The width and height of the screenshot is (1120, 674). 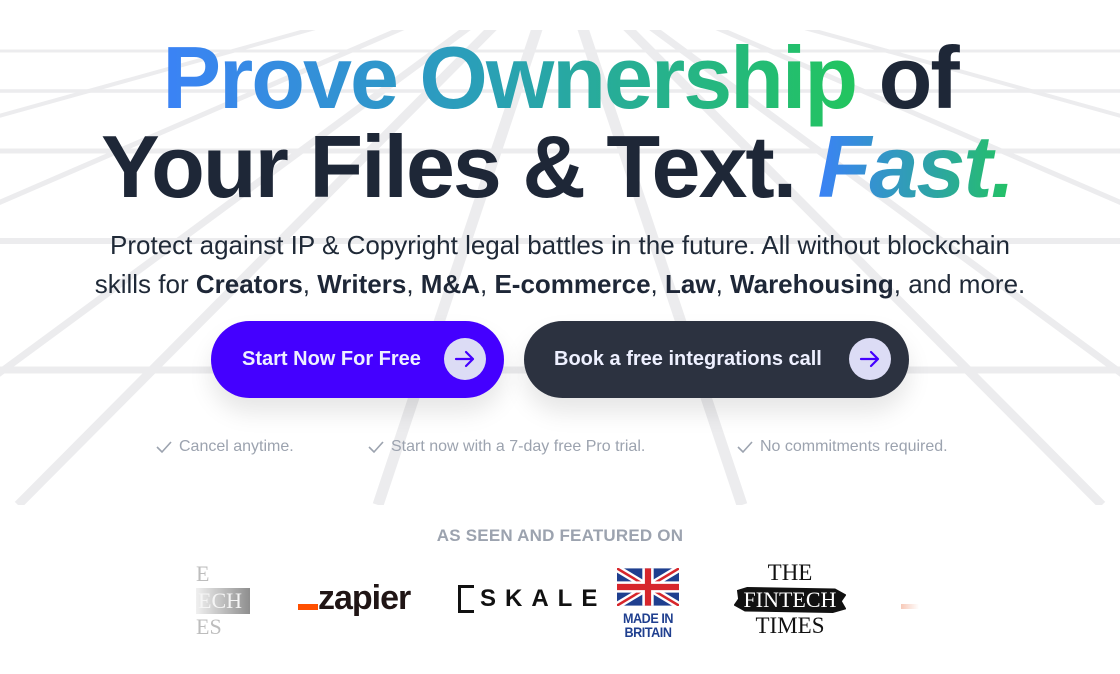 I want to click on logo-zapier: zapier, so click(x=354, y=598).